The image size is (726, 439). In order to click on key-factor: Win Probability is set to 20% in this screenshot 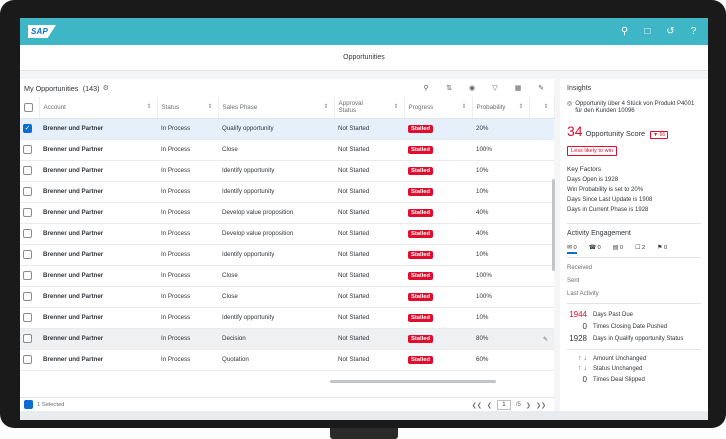, I will do `click(605, 190)`.